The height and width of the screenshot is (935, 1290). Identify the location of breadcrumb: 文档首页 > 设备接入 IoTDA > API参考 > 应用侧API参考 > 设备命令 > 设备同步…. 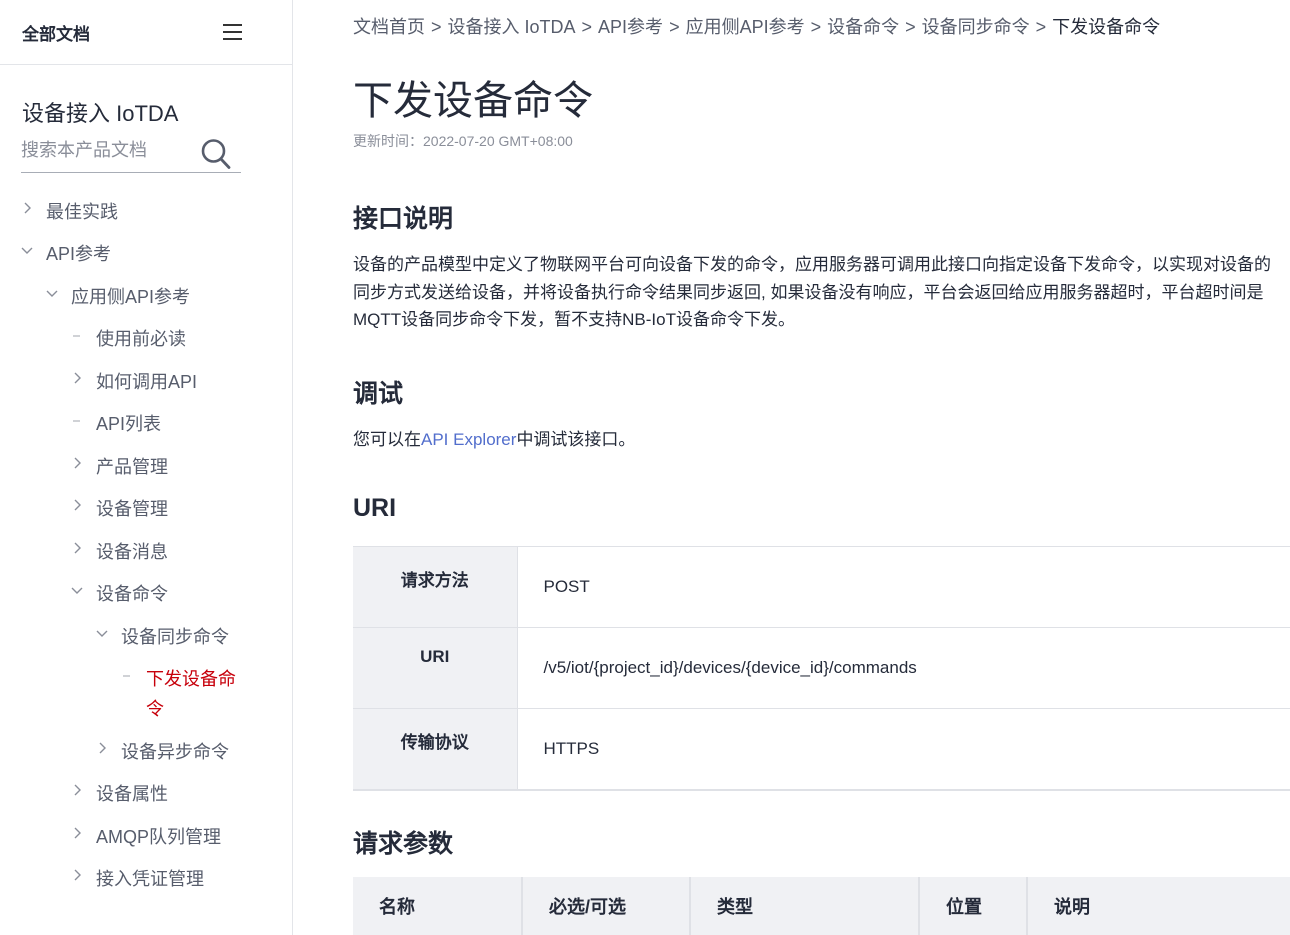
(756, 26).